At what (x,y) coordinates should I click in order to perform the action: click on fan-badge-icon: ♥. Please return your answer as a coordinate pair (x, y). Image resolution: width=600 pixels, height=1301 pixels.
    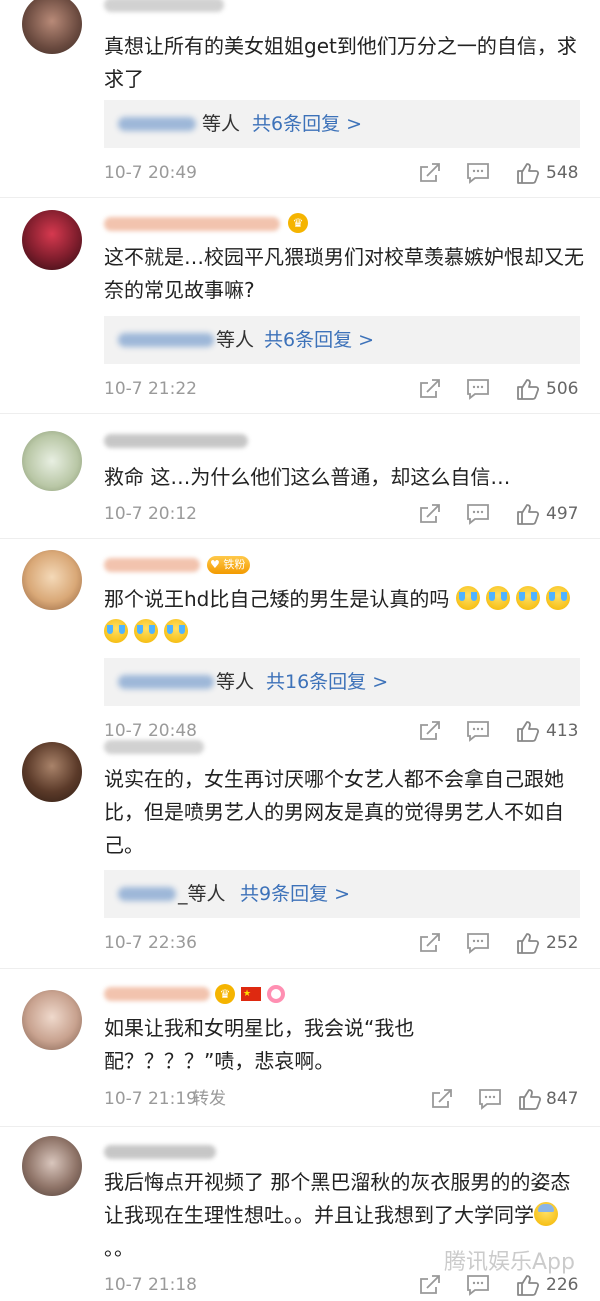
    Looking at the image, I should click on (215, 564).